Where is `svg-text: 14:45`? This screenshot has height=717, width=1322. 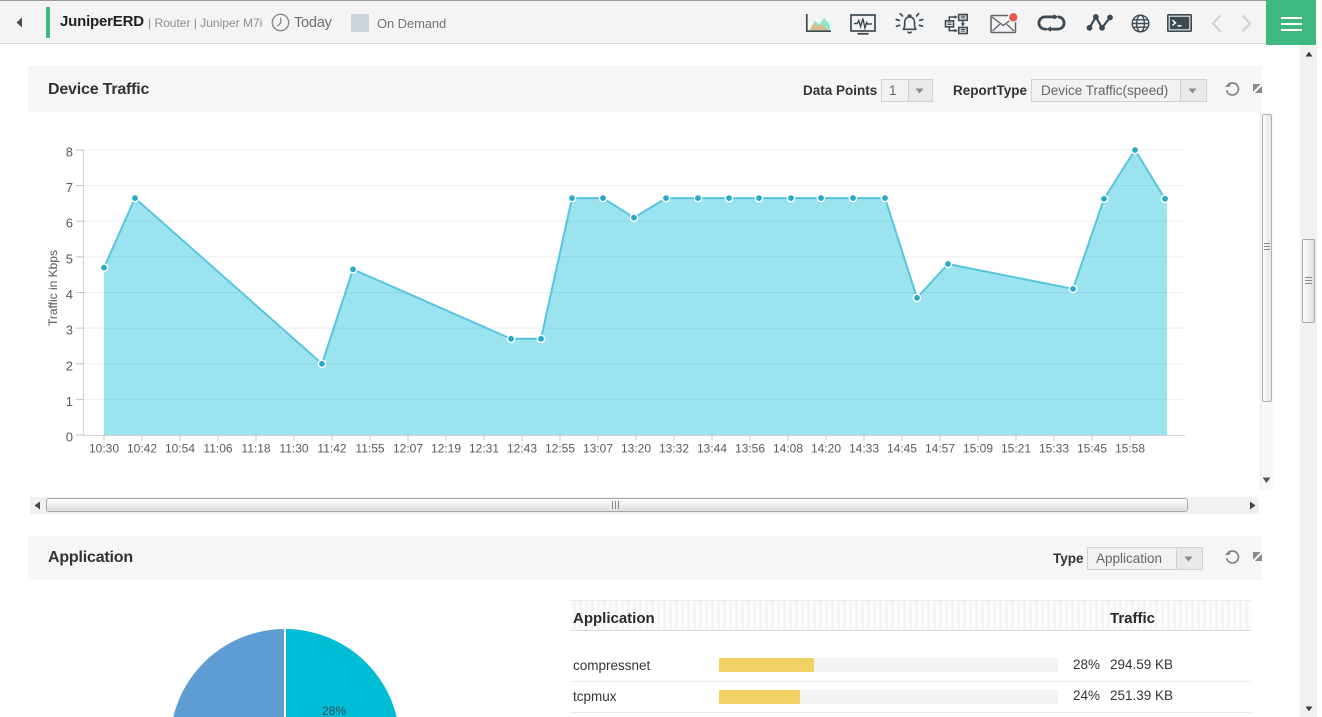
svg-text: 14:45 is located at coordinates (902, 449).